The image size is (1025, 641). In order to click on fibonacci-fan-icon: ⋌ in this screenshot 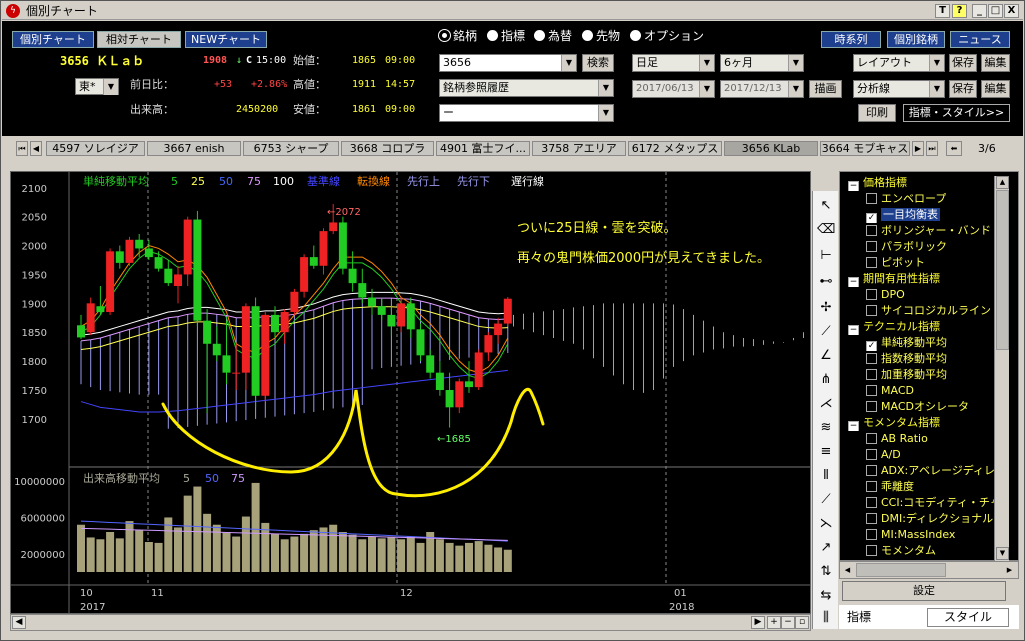, I will do `click(826, 404)`.